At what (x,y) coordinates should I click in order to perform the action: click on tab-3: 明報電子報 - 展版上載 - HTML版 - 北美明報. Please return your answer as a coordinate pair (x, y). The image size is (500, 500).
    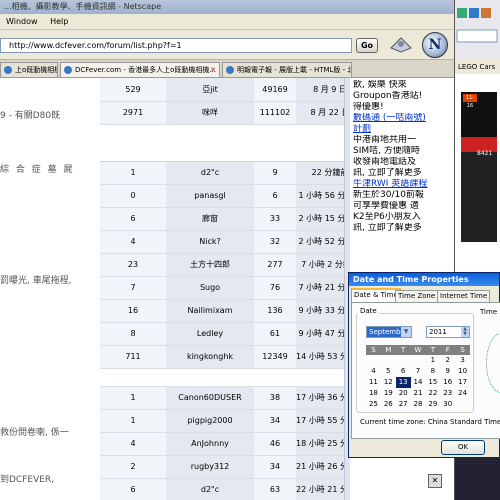
    Looking at the image, I should click on (287, 69).